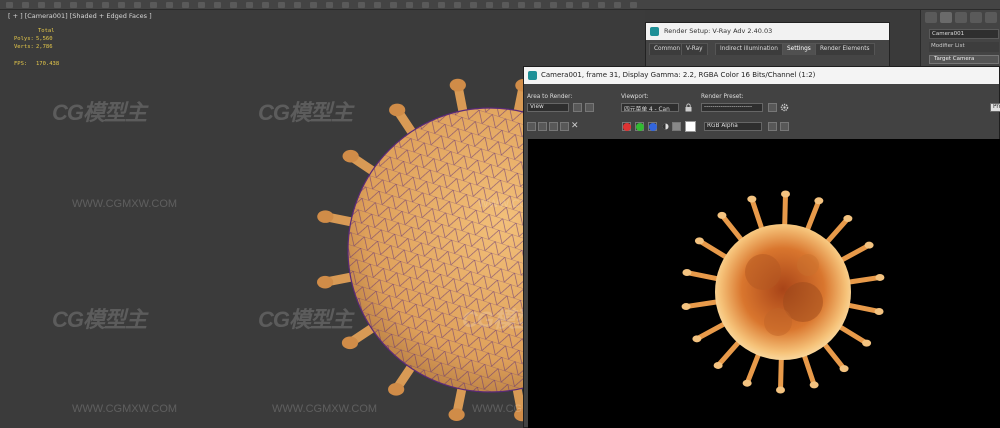 Image resolution: width=1000 pixels, height=428 pixels. I want to click on motion-tab-icon, so click(976, 17).